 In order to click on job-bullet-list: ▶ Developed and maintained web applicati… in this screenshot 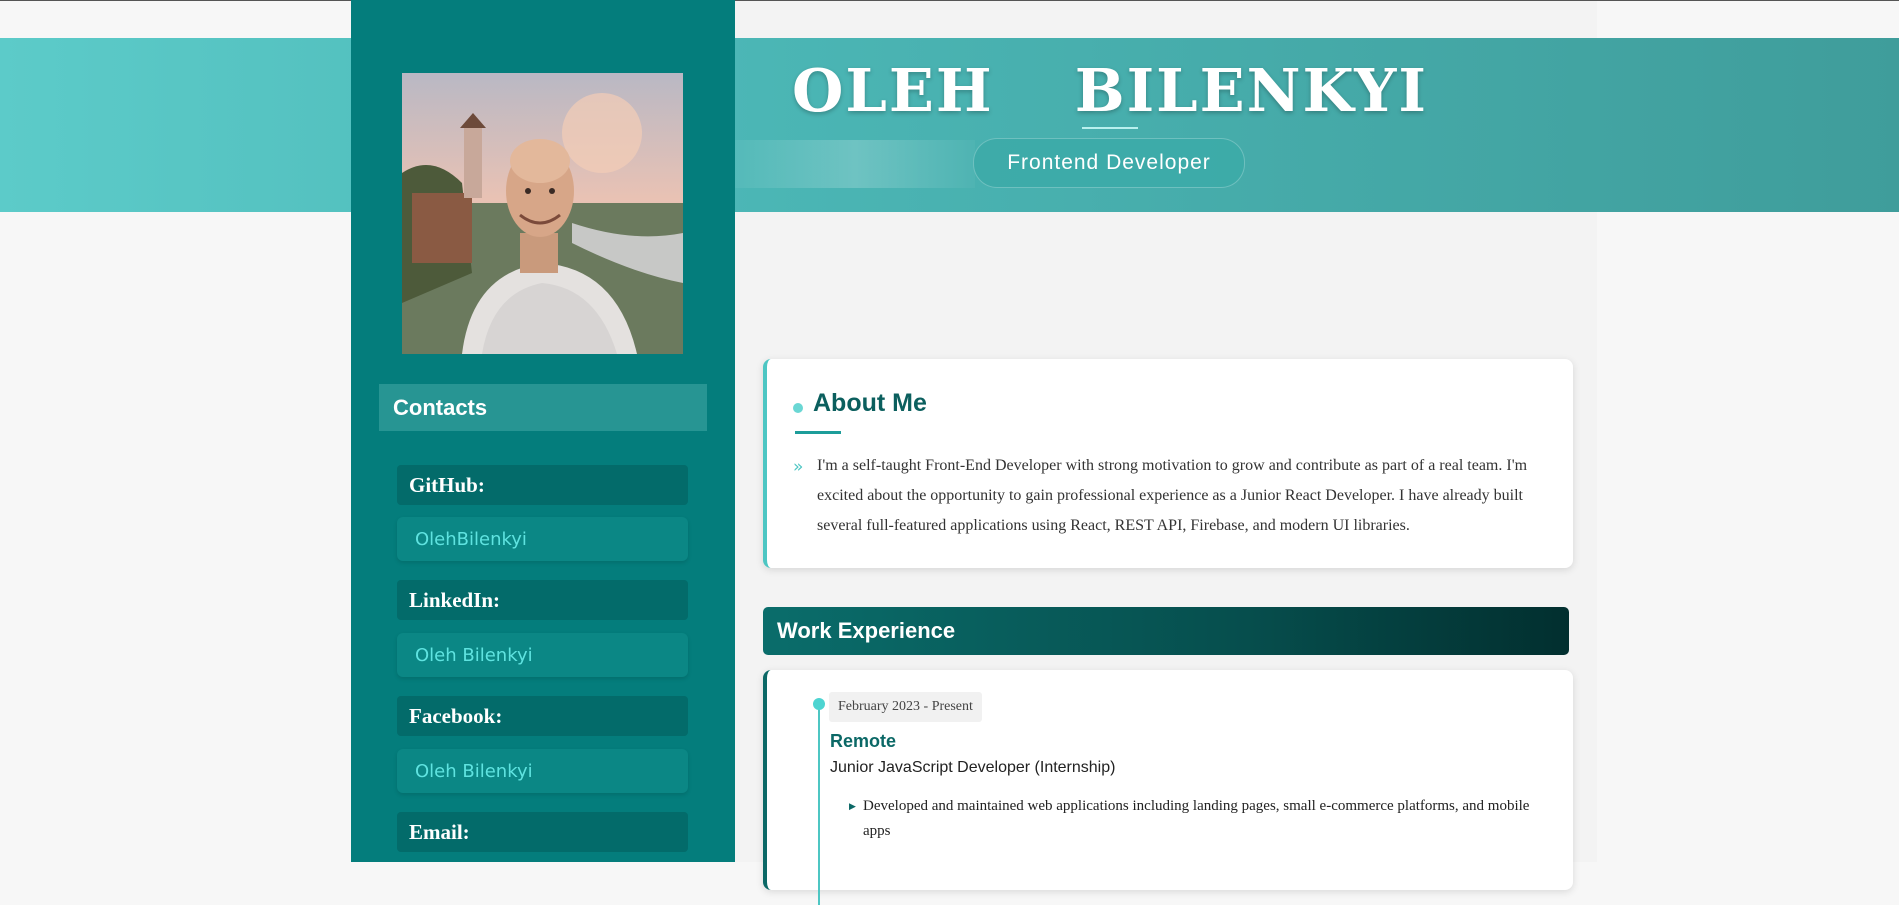, I will do `click(1199, 822)`.